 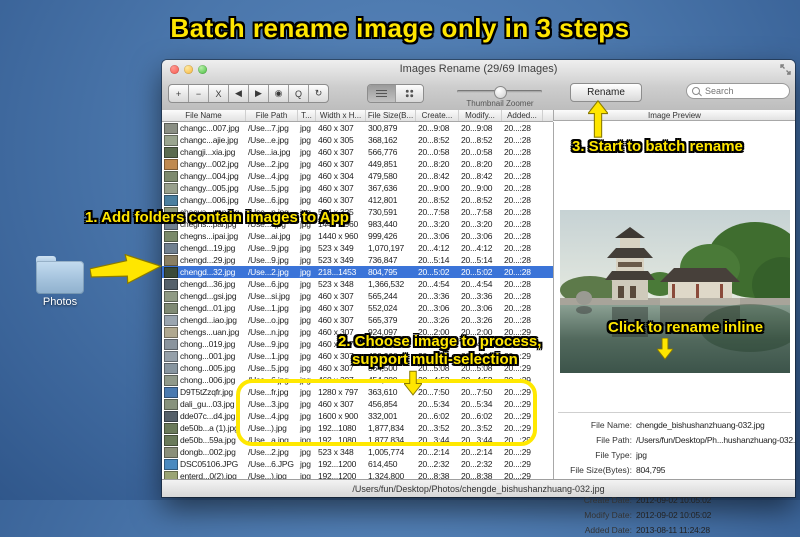 I want to click on cell-modify-date: 20...8:38, so click(x=477, y=475).